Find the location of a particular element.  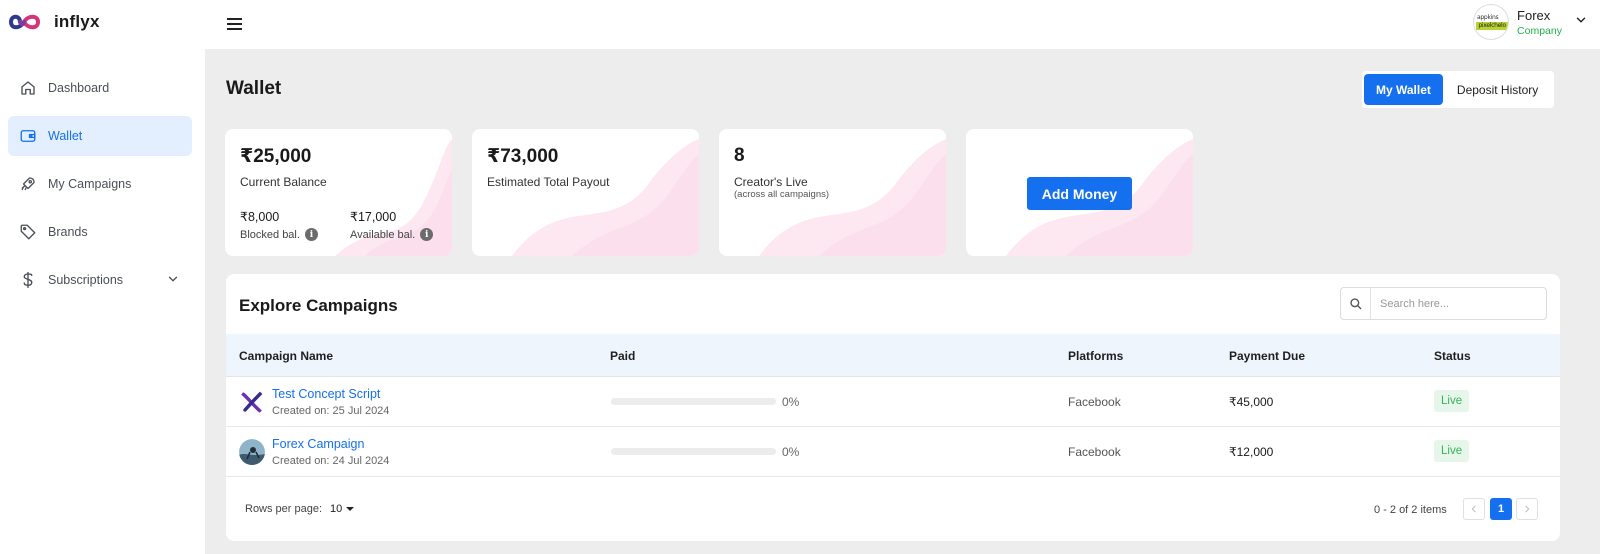

column-header-payment-due: Payment Due is located at coordinates (1267, 356).